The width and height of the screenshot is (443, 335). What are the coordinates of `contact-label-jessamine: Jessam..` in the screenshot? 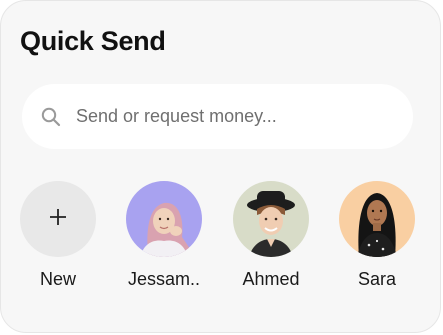 It's located at (164, 279).